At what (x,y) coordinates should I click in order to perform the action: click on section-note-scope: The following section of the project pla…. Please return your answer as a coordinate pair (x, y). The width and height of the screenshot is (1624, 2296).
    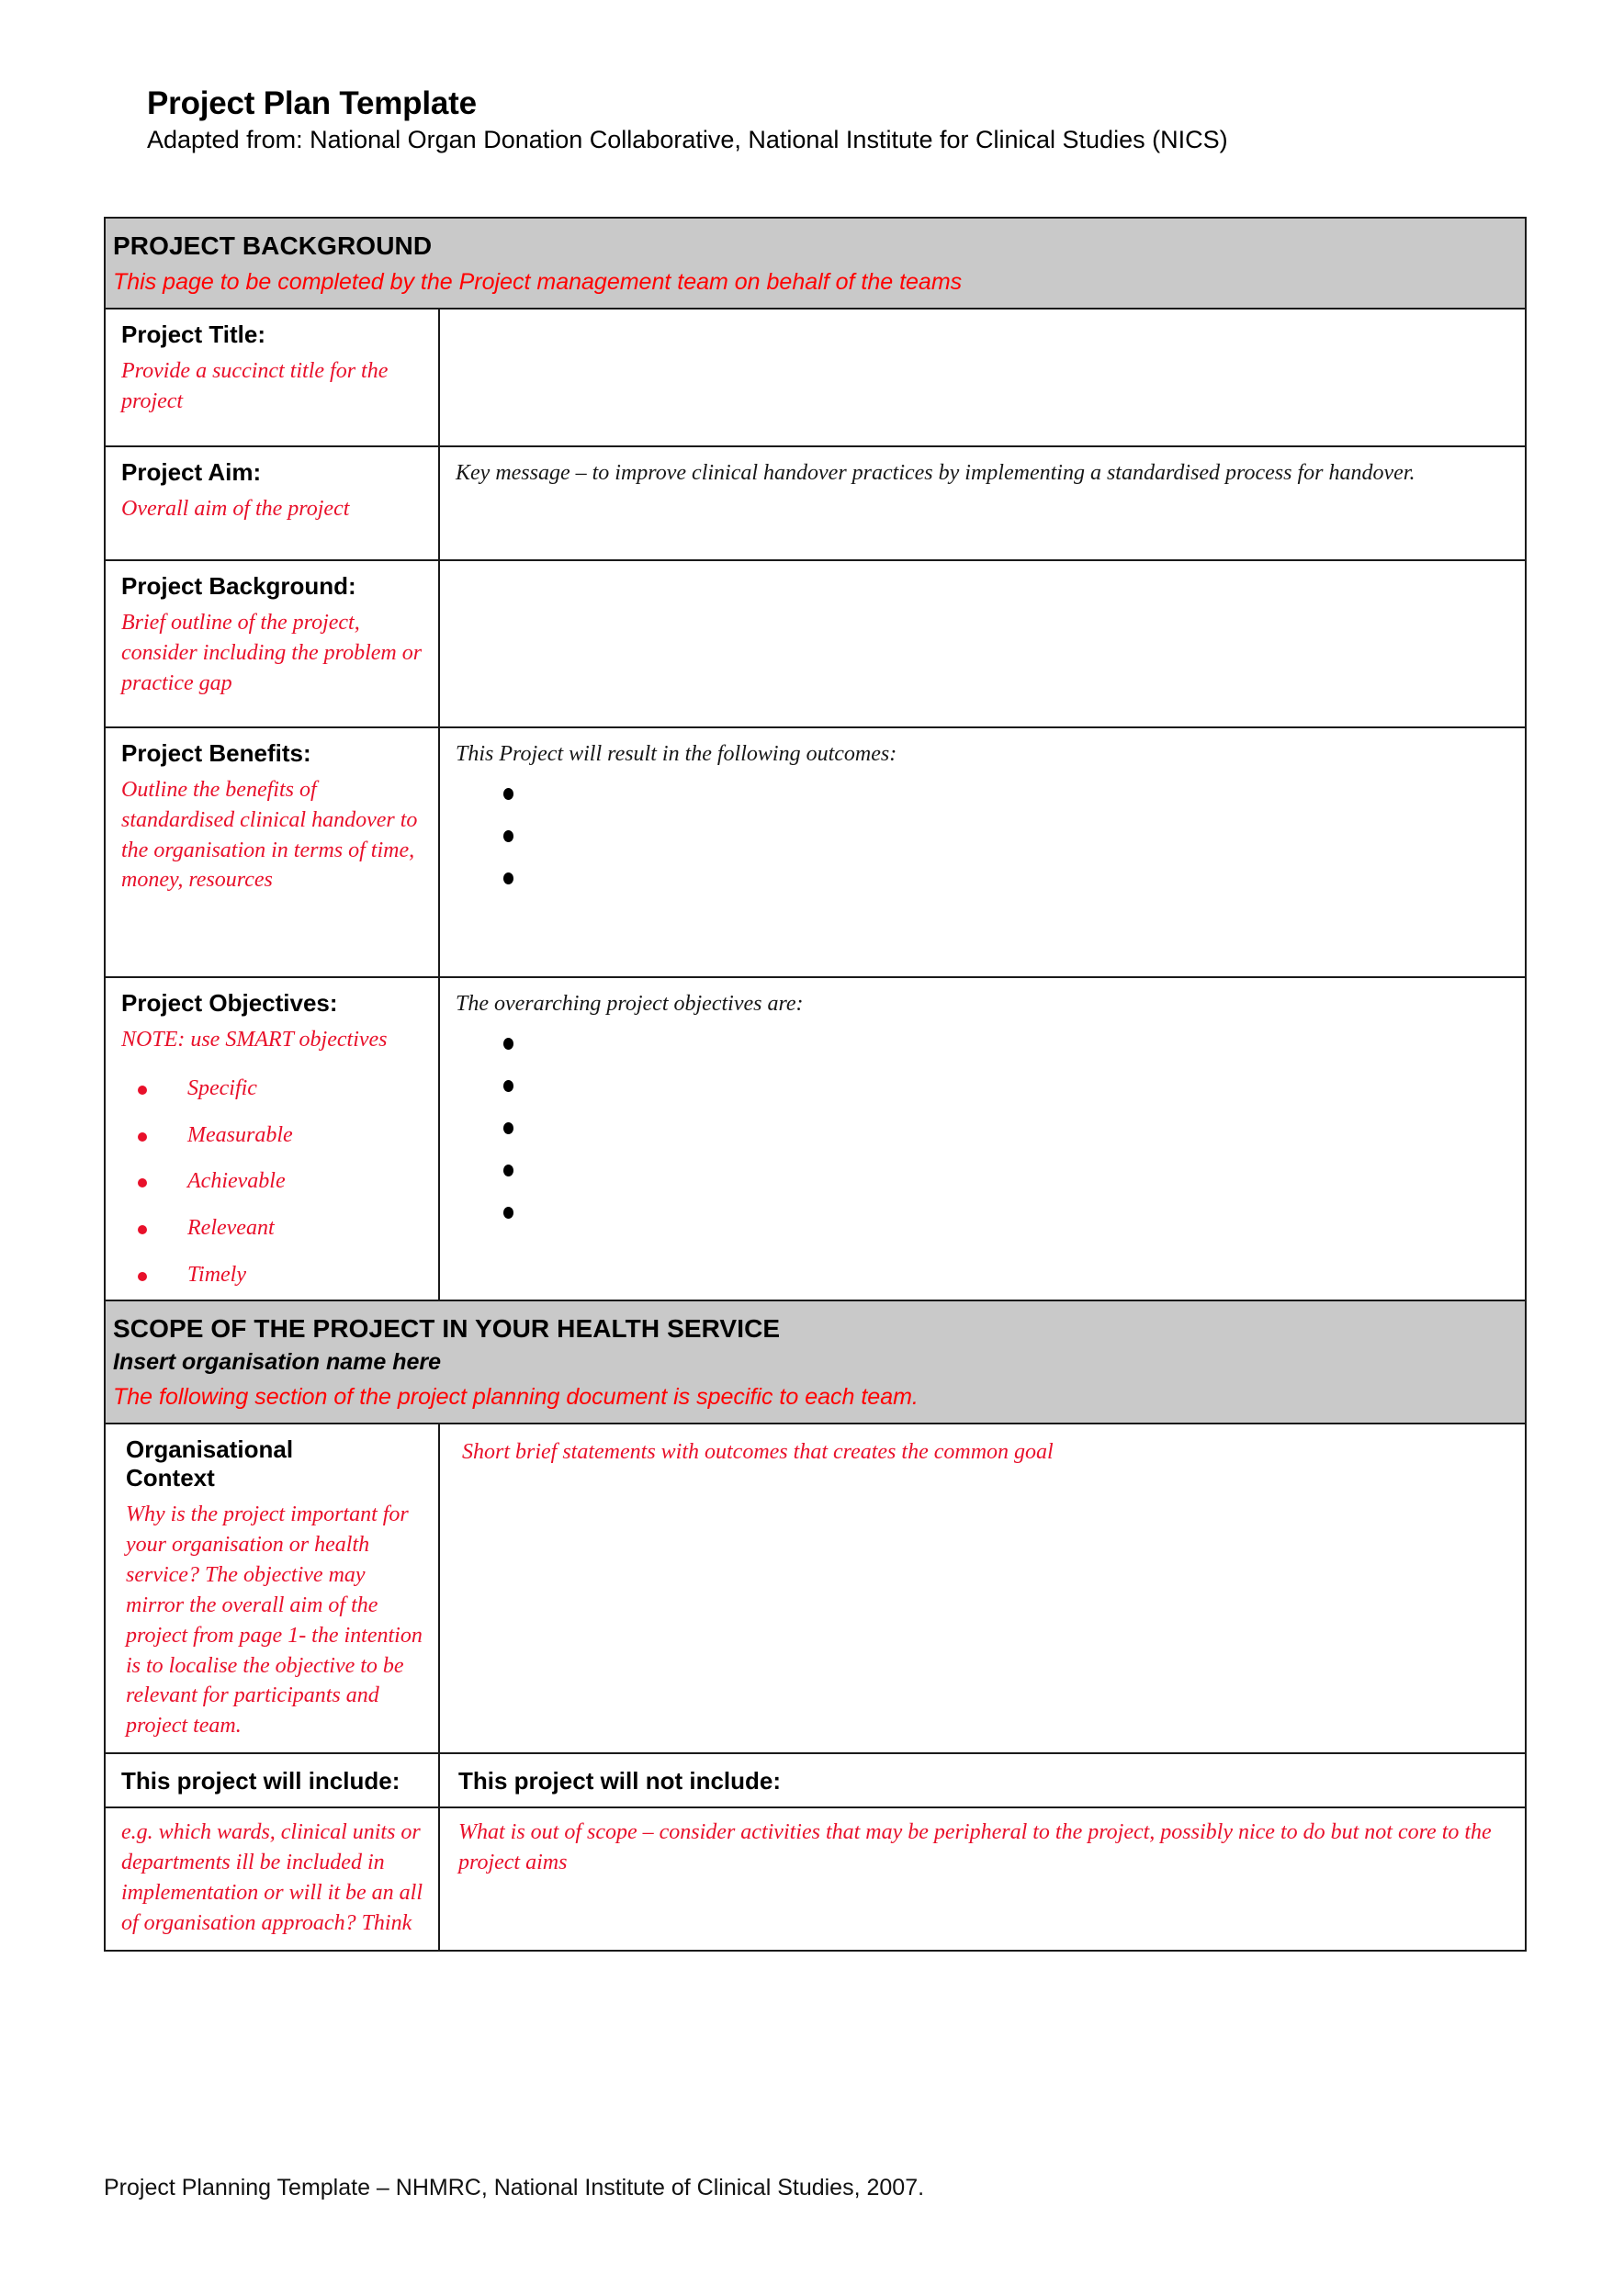
    Looking at the image, I should click on (516, 1397).